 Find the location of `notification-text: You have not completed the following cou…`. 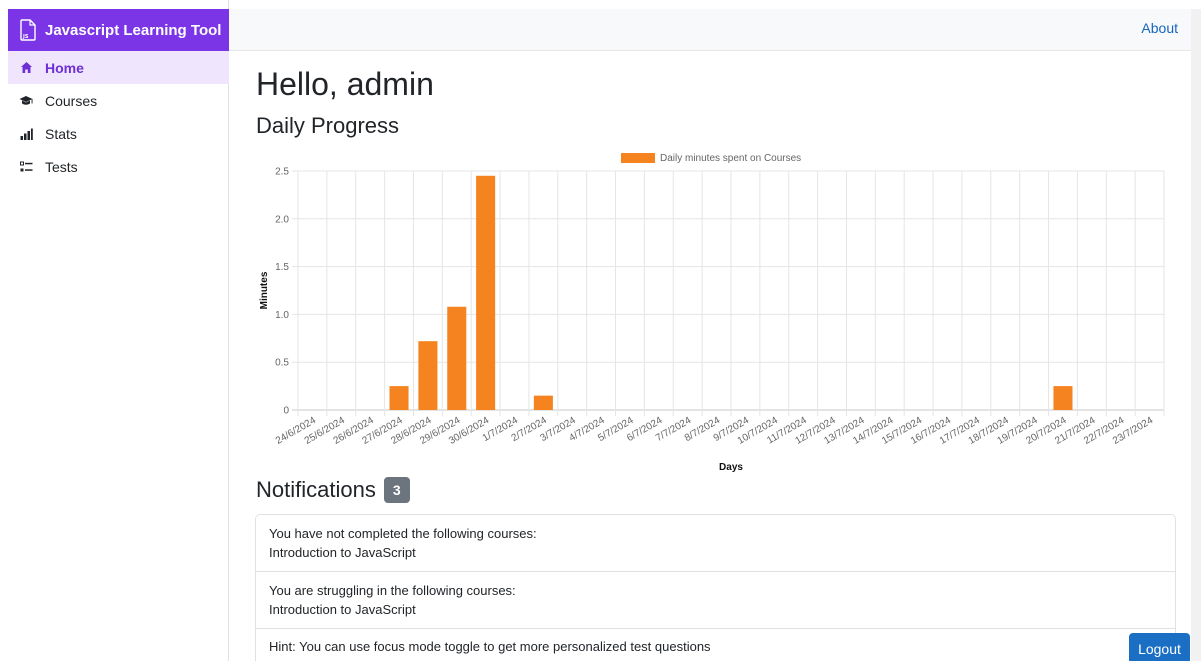

notification-text: You have not completed the following cou… is located at coordinates (403, 533).